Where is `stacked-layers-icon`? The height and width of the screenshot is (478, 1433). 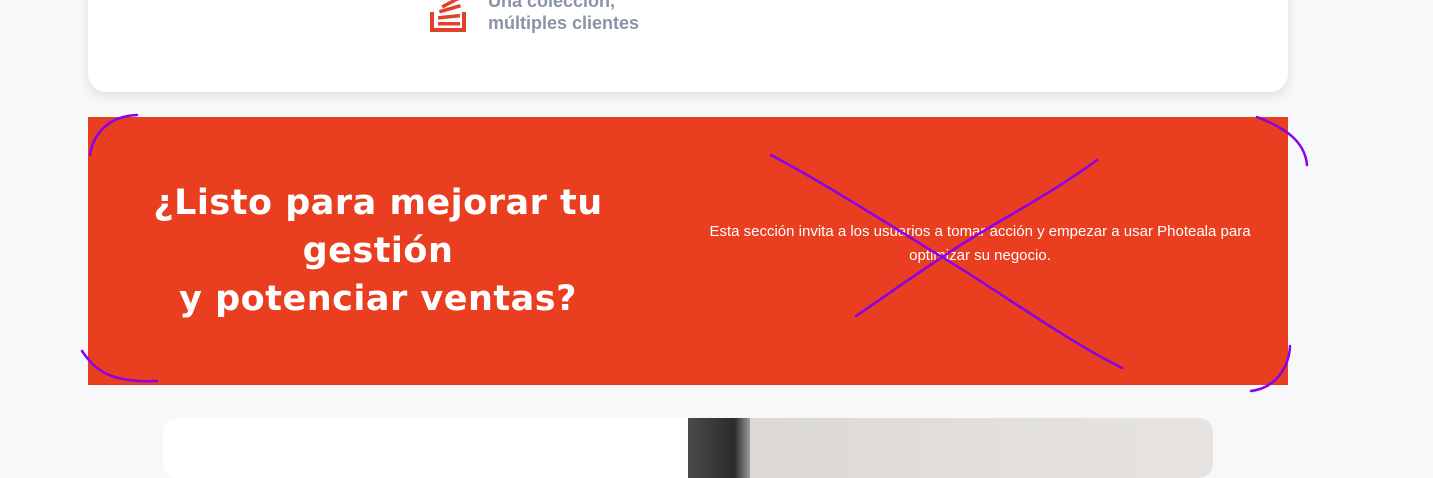 stacked-layers-icon is located at coordinates (448, 16).